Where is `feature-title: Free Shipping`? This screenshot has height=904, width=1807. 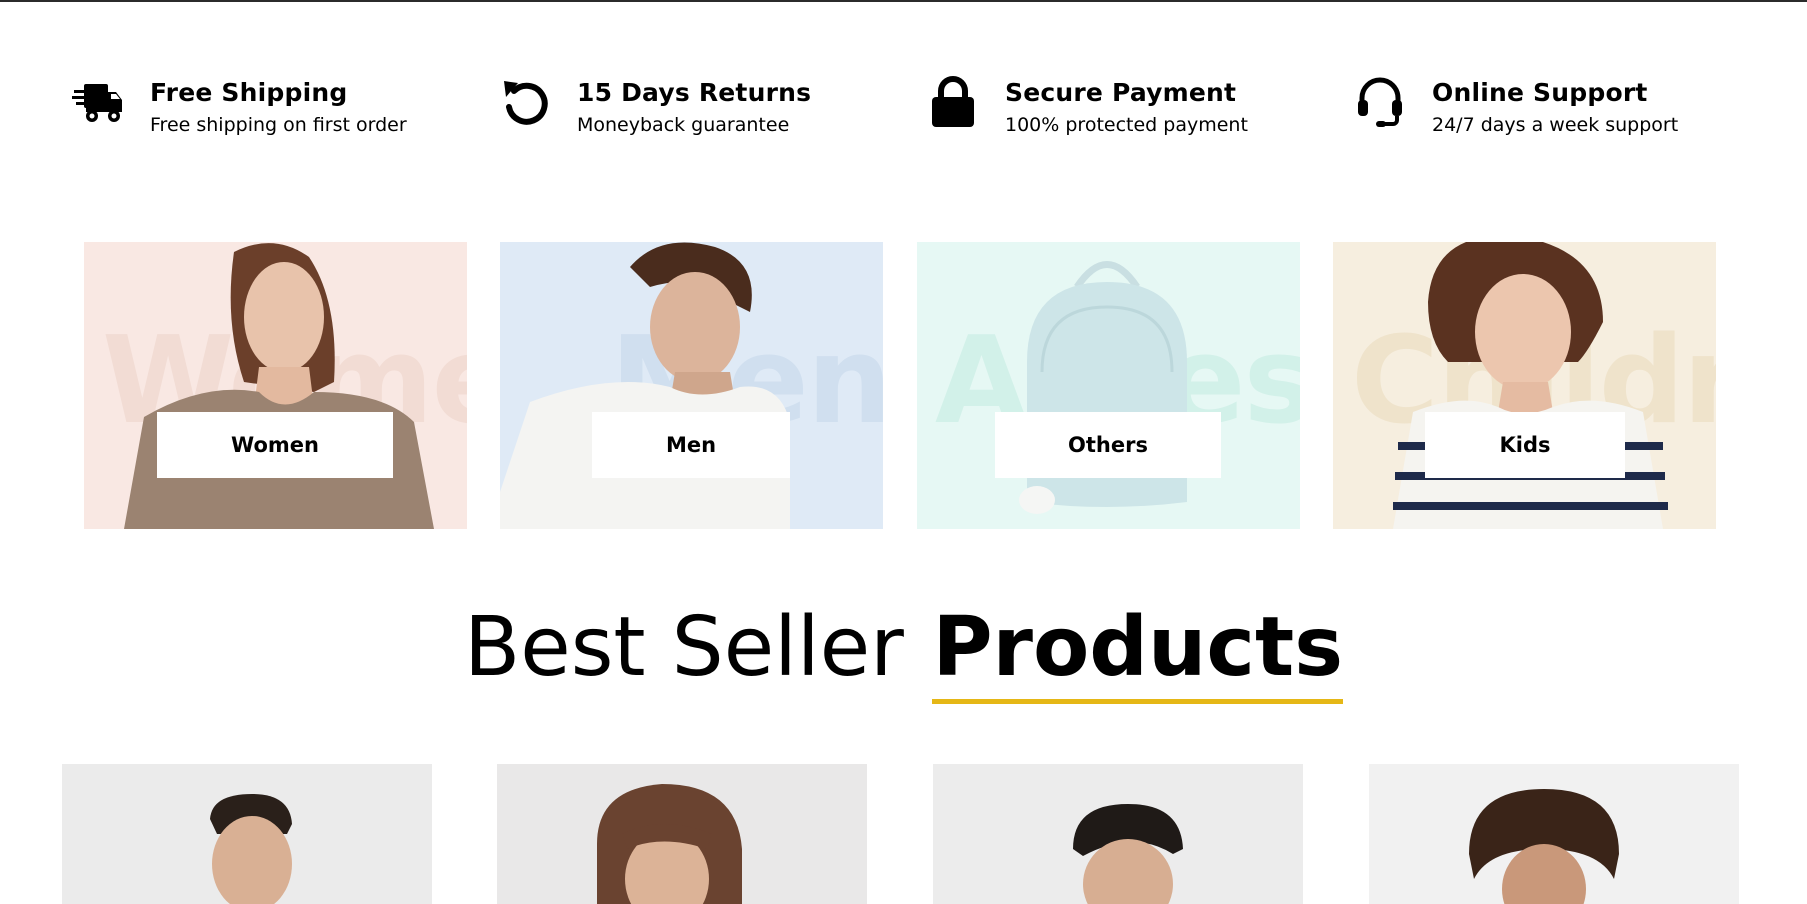
feature-title: Free Shipping is located at coordinates (249, 92).